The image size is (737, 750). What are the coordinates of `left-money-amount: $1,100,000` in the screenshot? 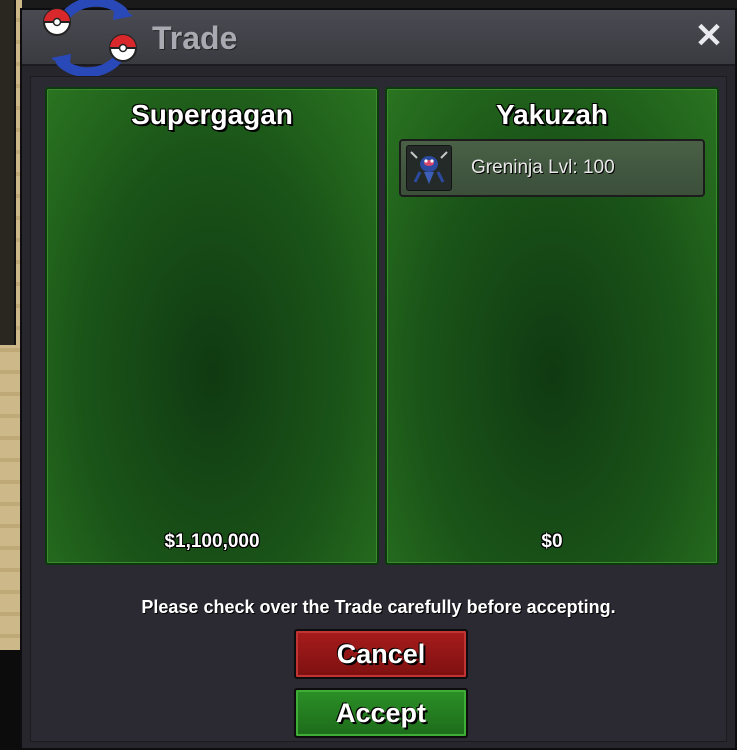 It's located at (212, 541).